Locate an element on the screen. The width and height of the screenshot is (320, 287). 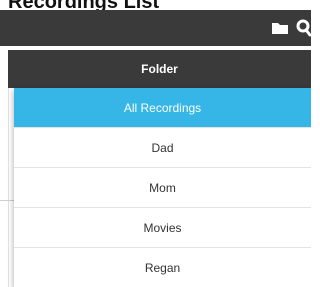
folder-option-label: Movies is located at coordinates (162, 227).